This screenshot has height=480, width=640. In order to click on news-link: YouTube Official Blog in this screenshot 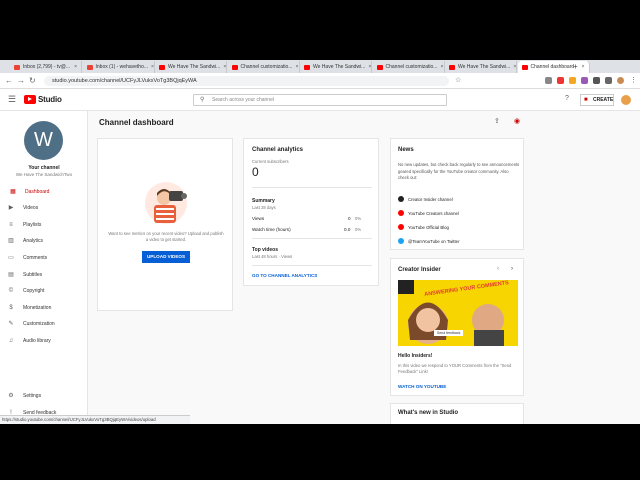, I will do `click(423, 227)`.